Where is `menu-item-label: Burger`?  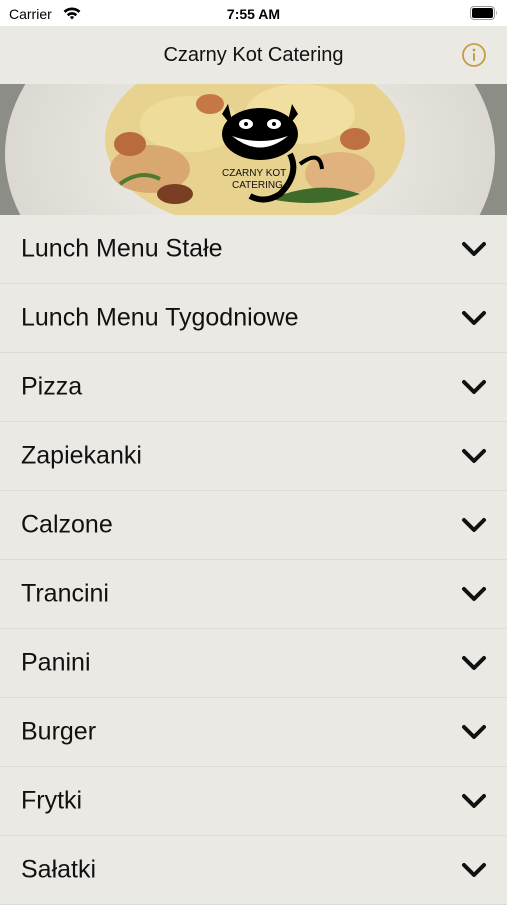 menu-item-label: Burger is located at coordinates (59, 731).